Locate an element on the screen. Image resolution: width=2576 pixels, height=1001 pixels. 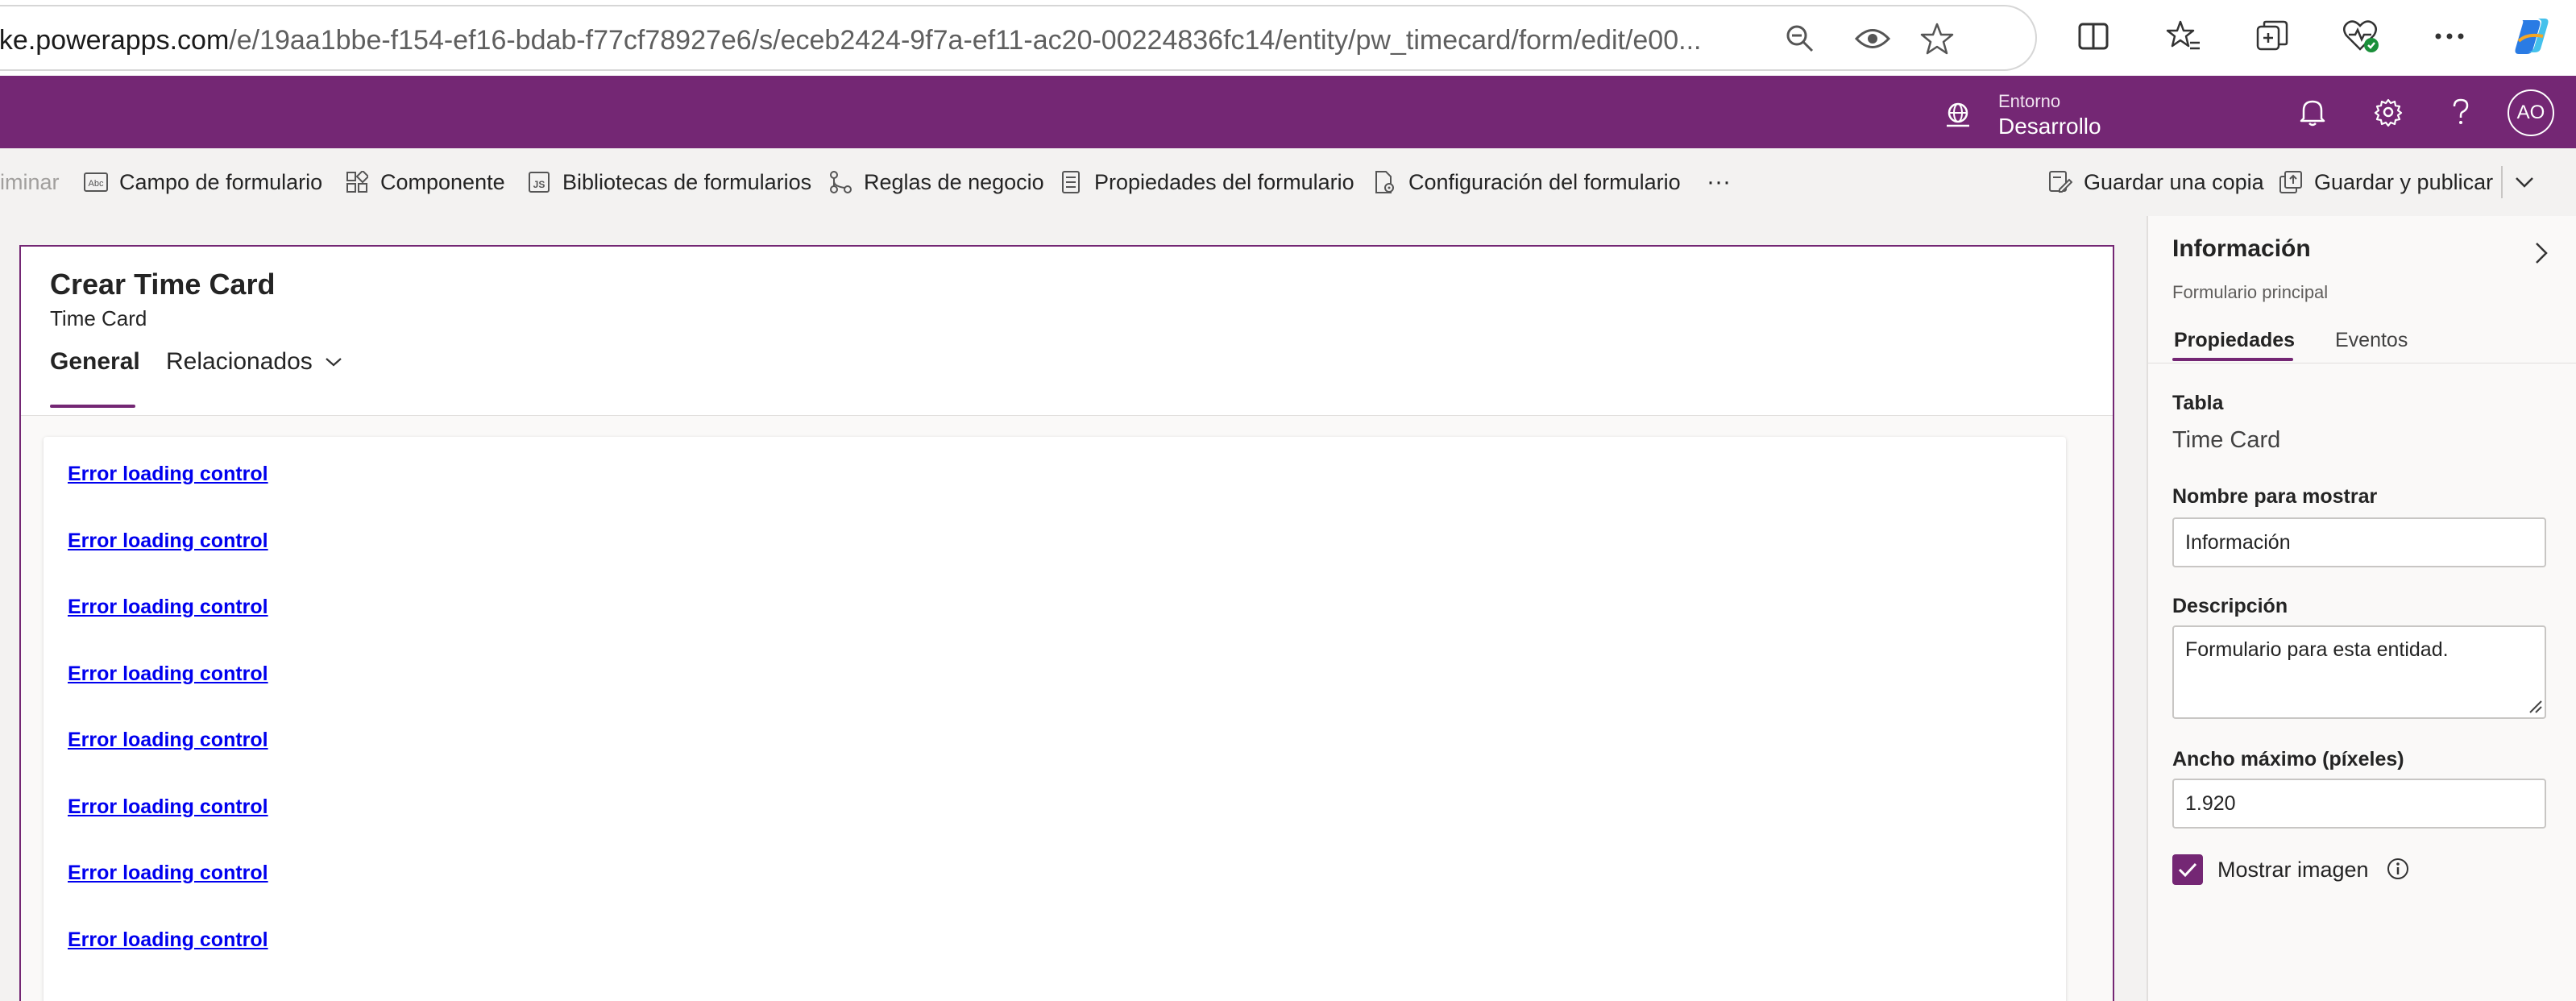
svg-text: Abc is located at coordinates (96, 184).